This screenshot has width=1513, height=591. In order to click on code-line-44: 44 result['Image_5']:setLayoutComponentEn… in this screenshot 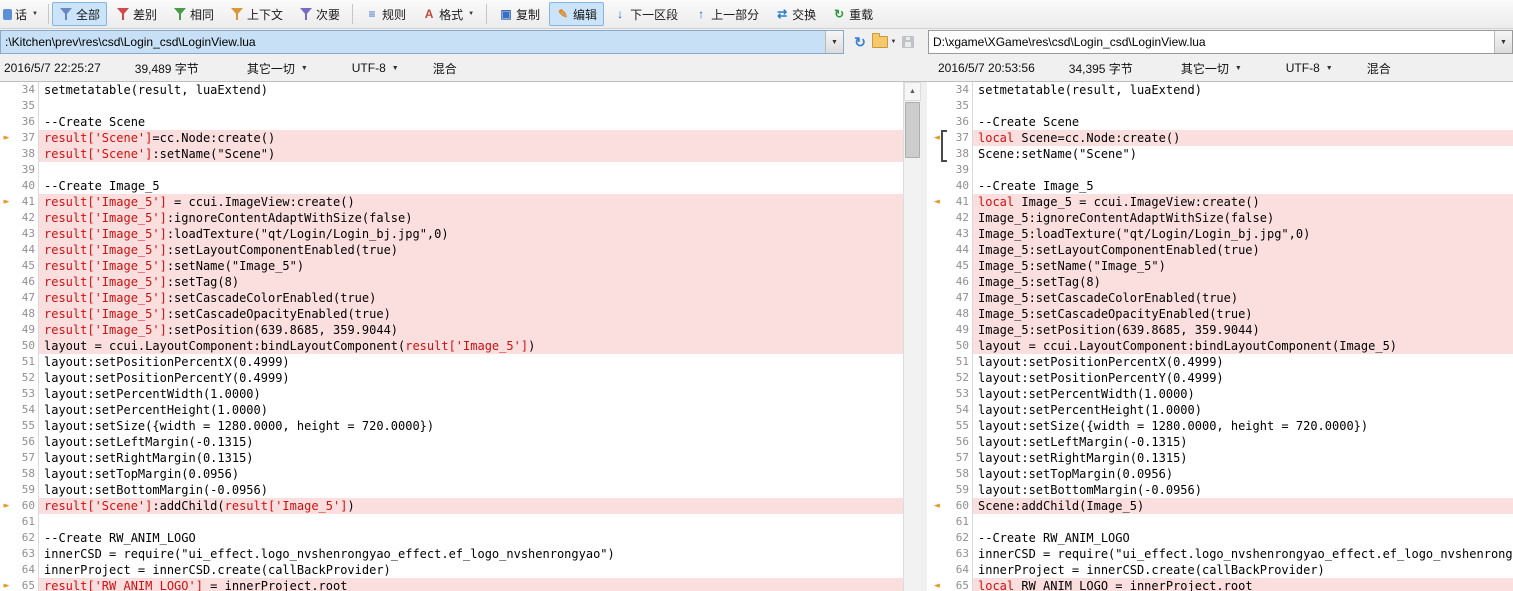, I will do `click(451, 250)`.